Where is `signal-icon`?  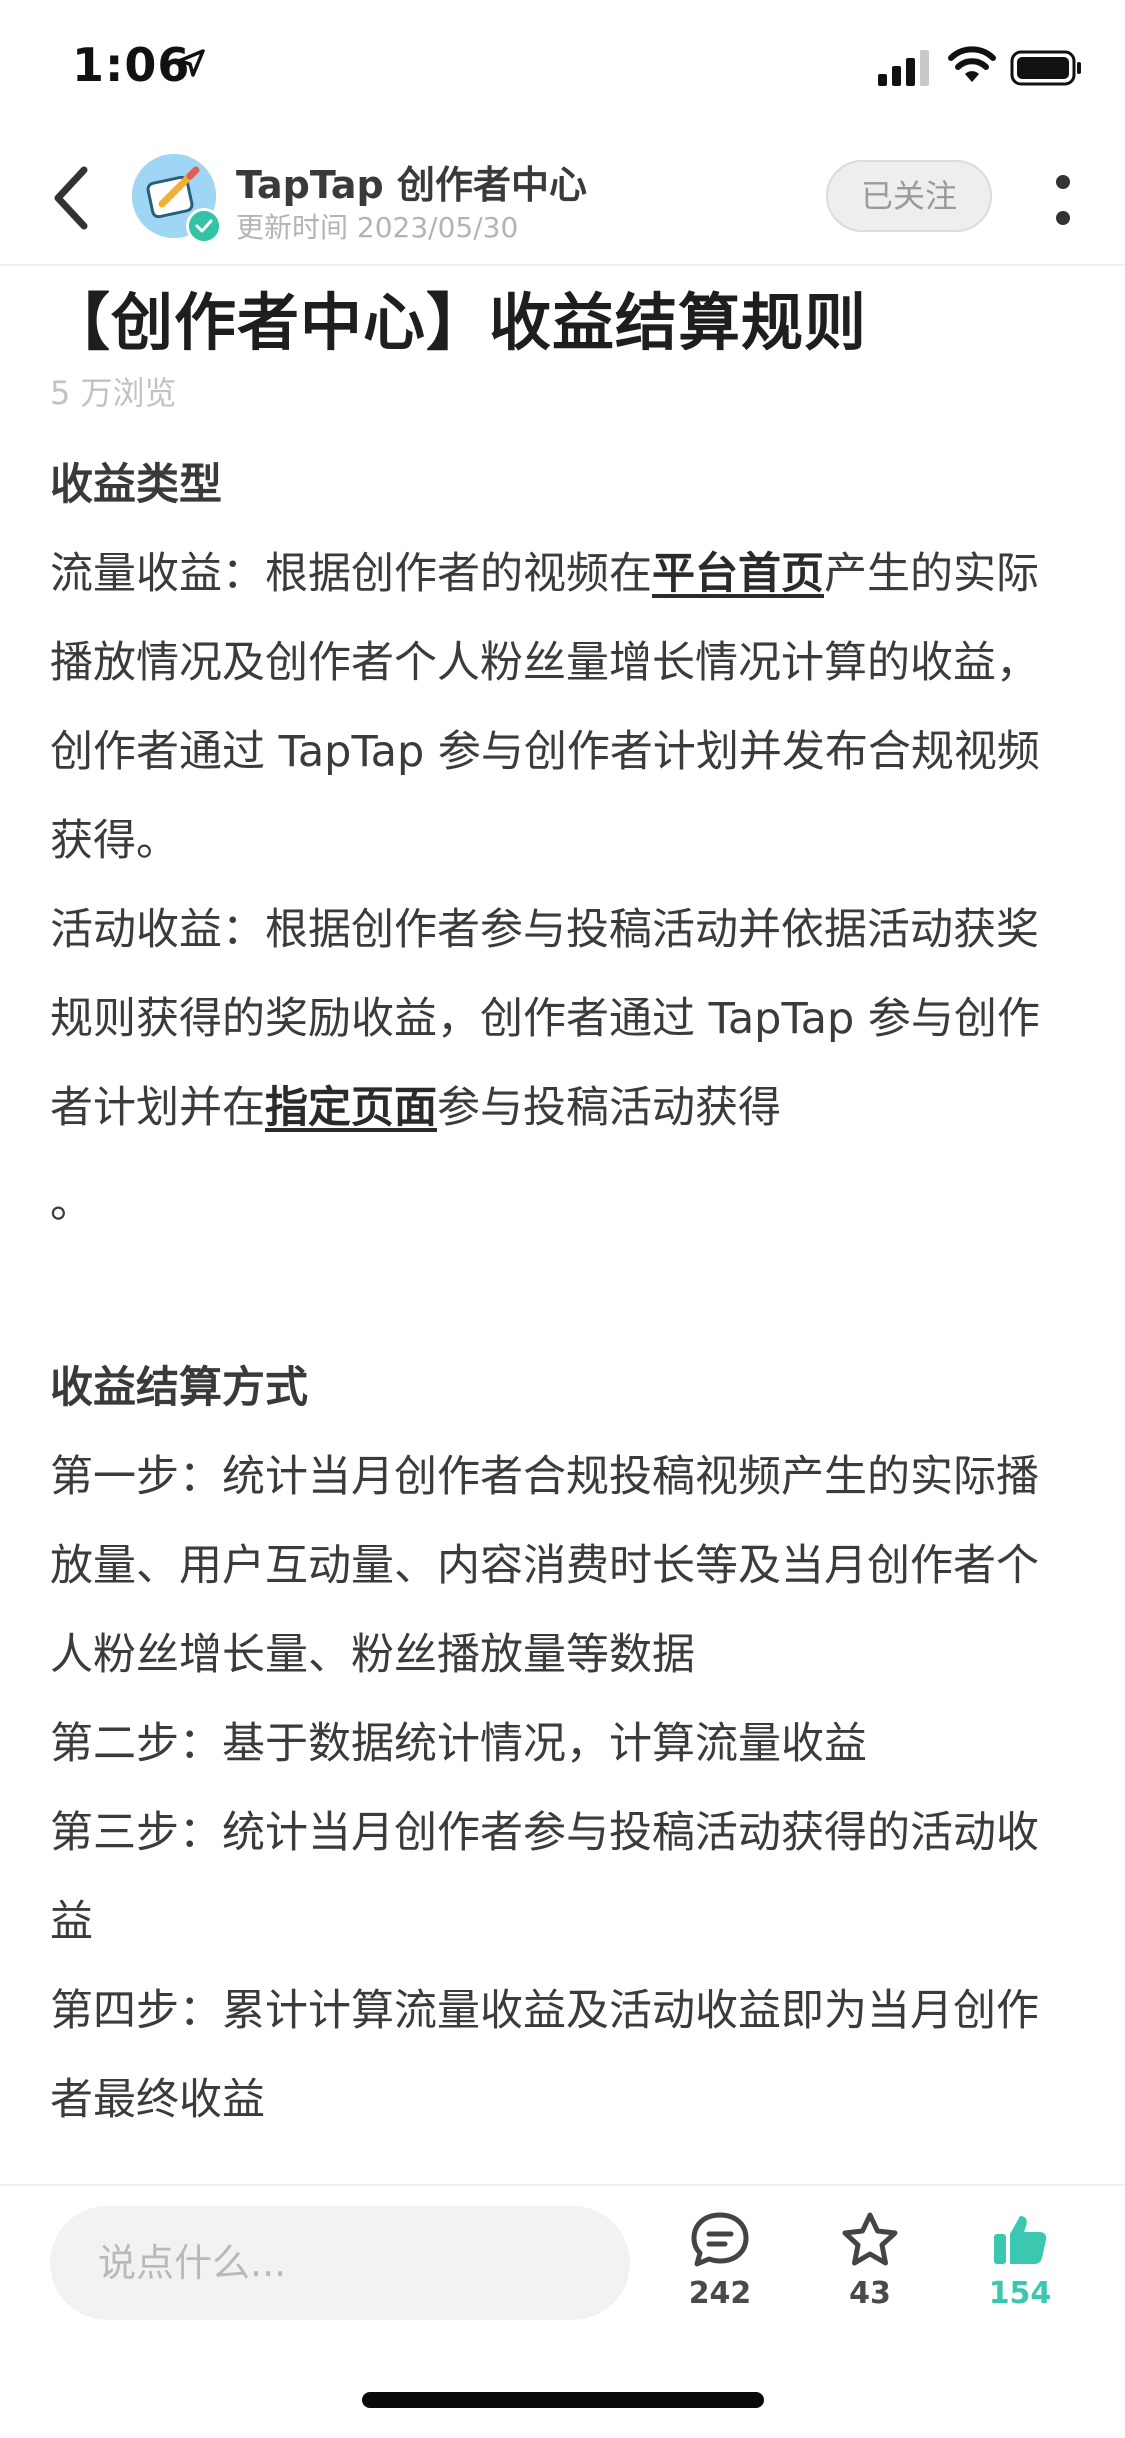 signal-icon is located at coordinates (903, 68).